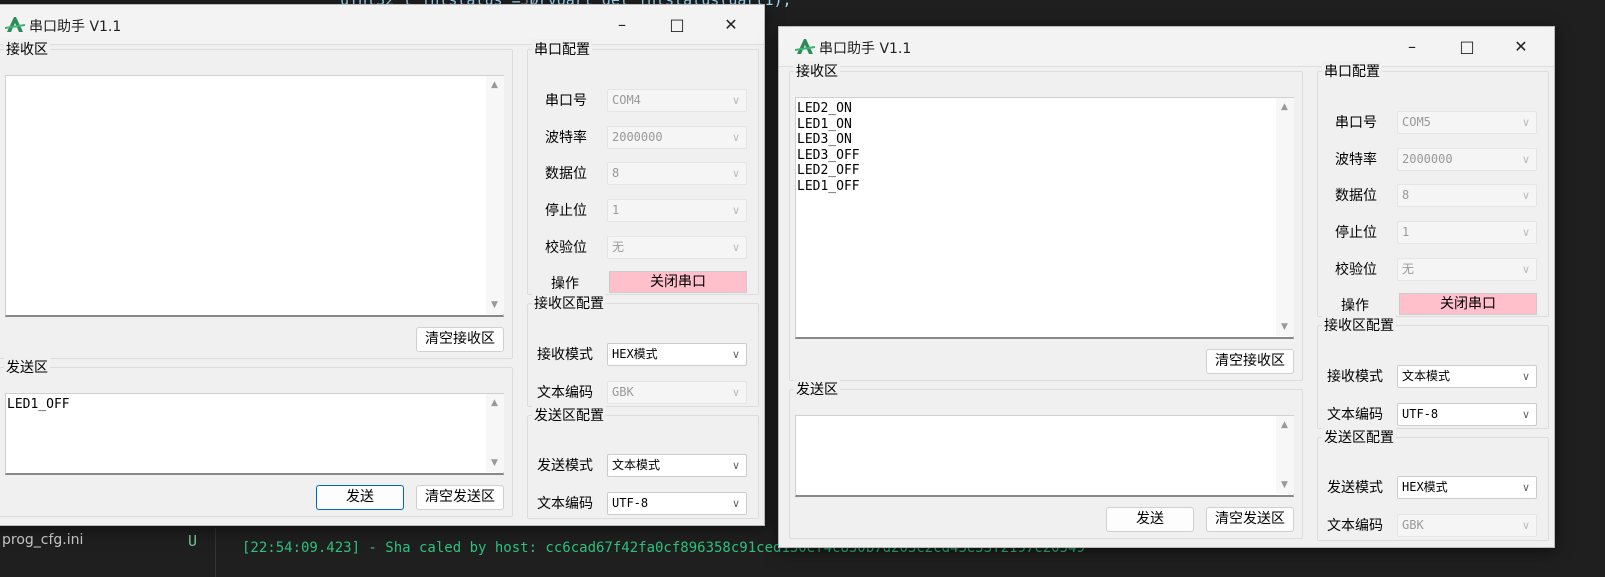  Describe the element at coordinates (1416, 122) in the screenshot. I see `combo-value: COM5` at that location.